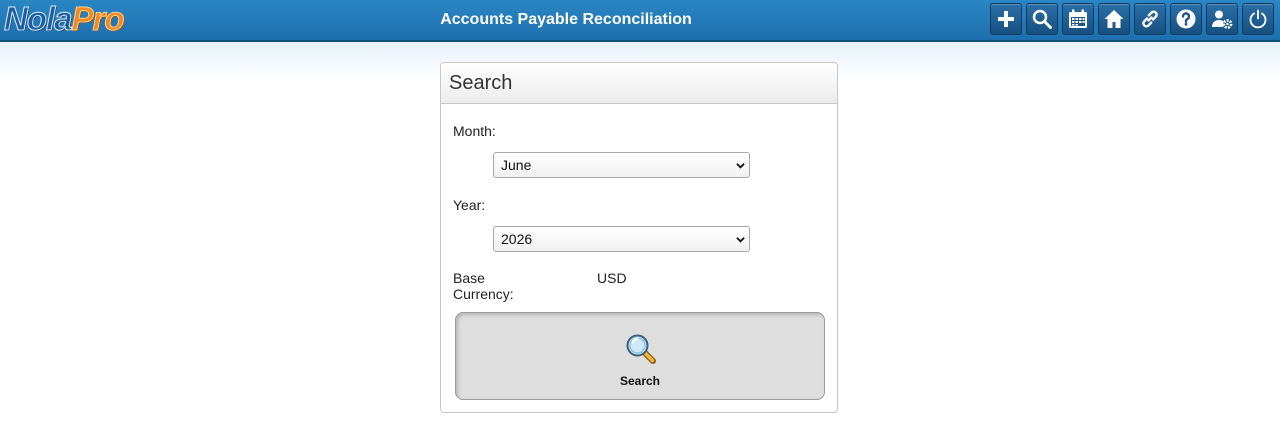  Describe the element at coordinates (621, 239) in the screenshot. I see `year-select: 2026` at that location.